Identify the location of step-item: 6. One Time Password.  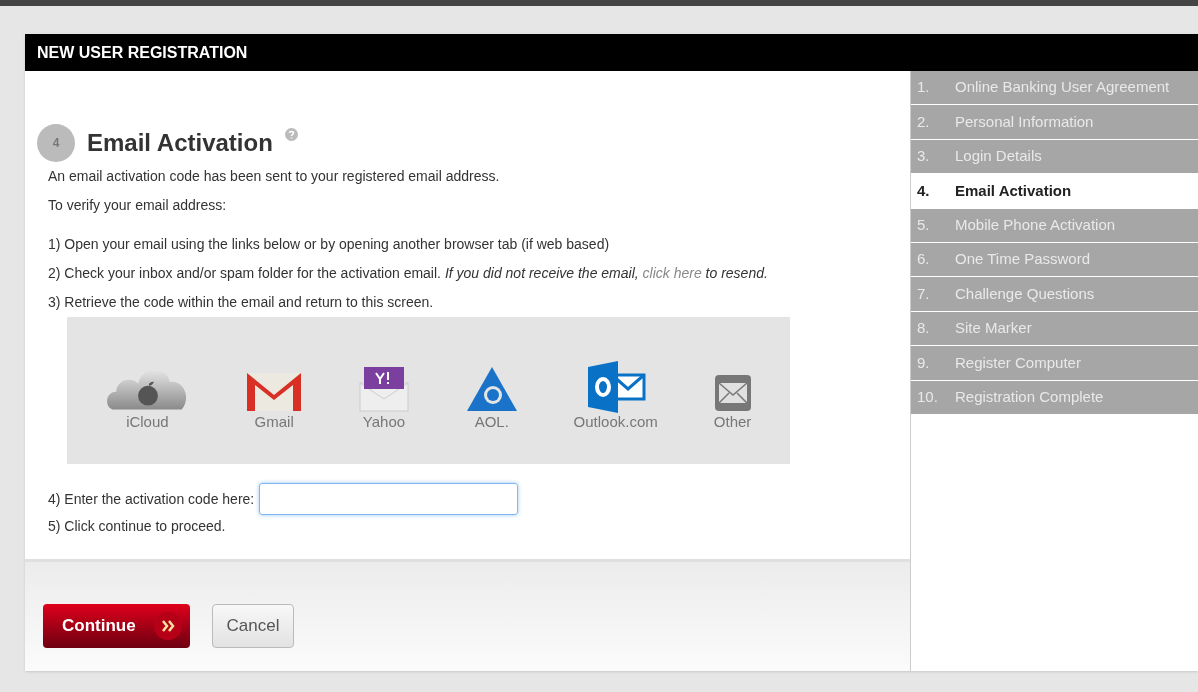
(1054, 260).